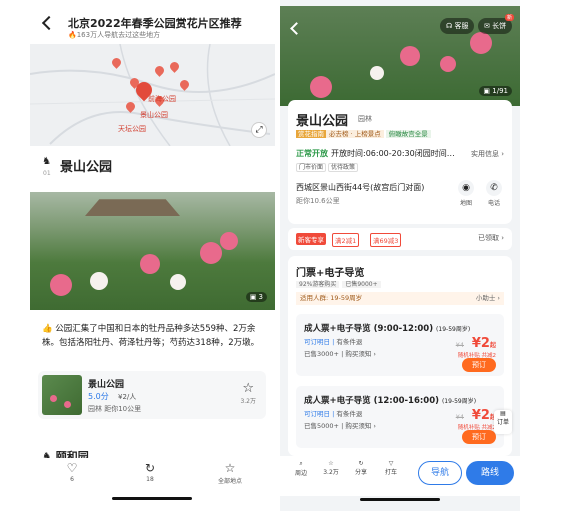 Image resolution: width=570 pixels, height=511 pixels. Describe the element at coordinates (301, 463) in the screenshot. I see `search-icon: ⌕` at that location.